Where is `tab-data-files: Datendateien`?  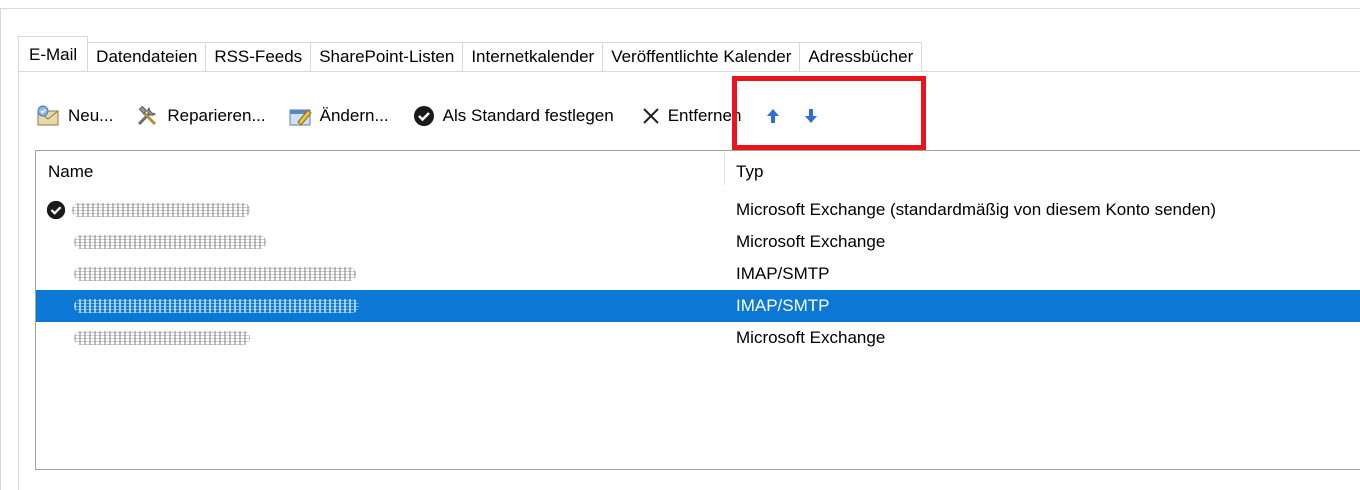 tab-data-files: Datendateien is located at coordinates (147, 57).